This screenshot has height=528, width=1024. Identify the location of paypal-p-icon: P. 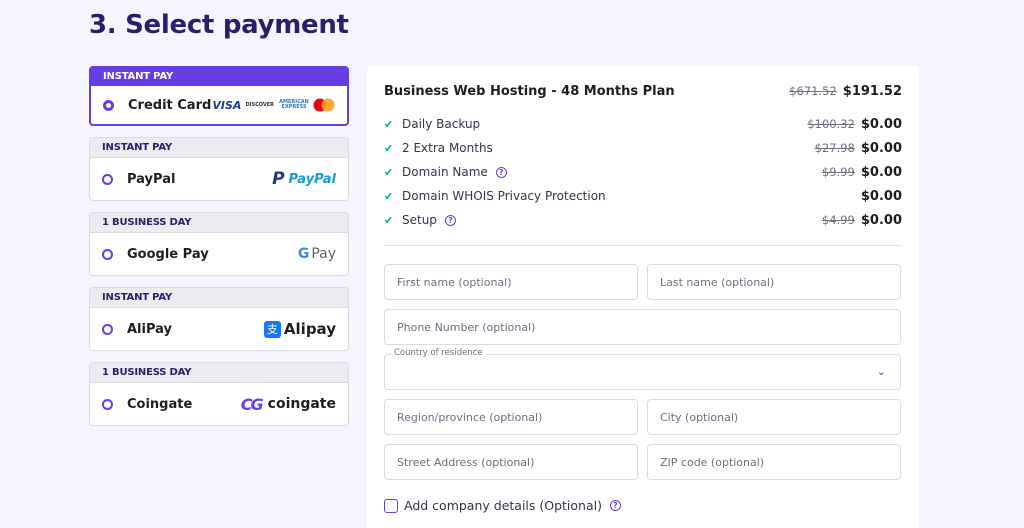
(278, 179).